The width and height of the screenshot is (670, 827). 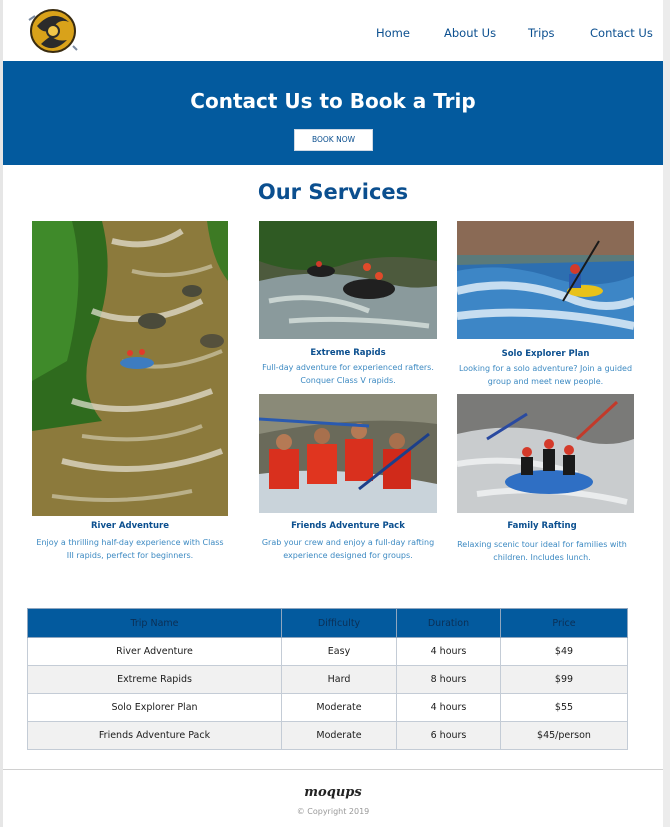 What do you see at coordinates (339, 651) in the screenshot?
I see `cell-difficulty: Easy` at bounding box center [339, 651].